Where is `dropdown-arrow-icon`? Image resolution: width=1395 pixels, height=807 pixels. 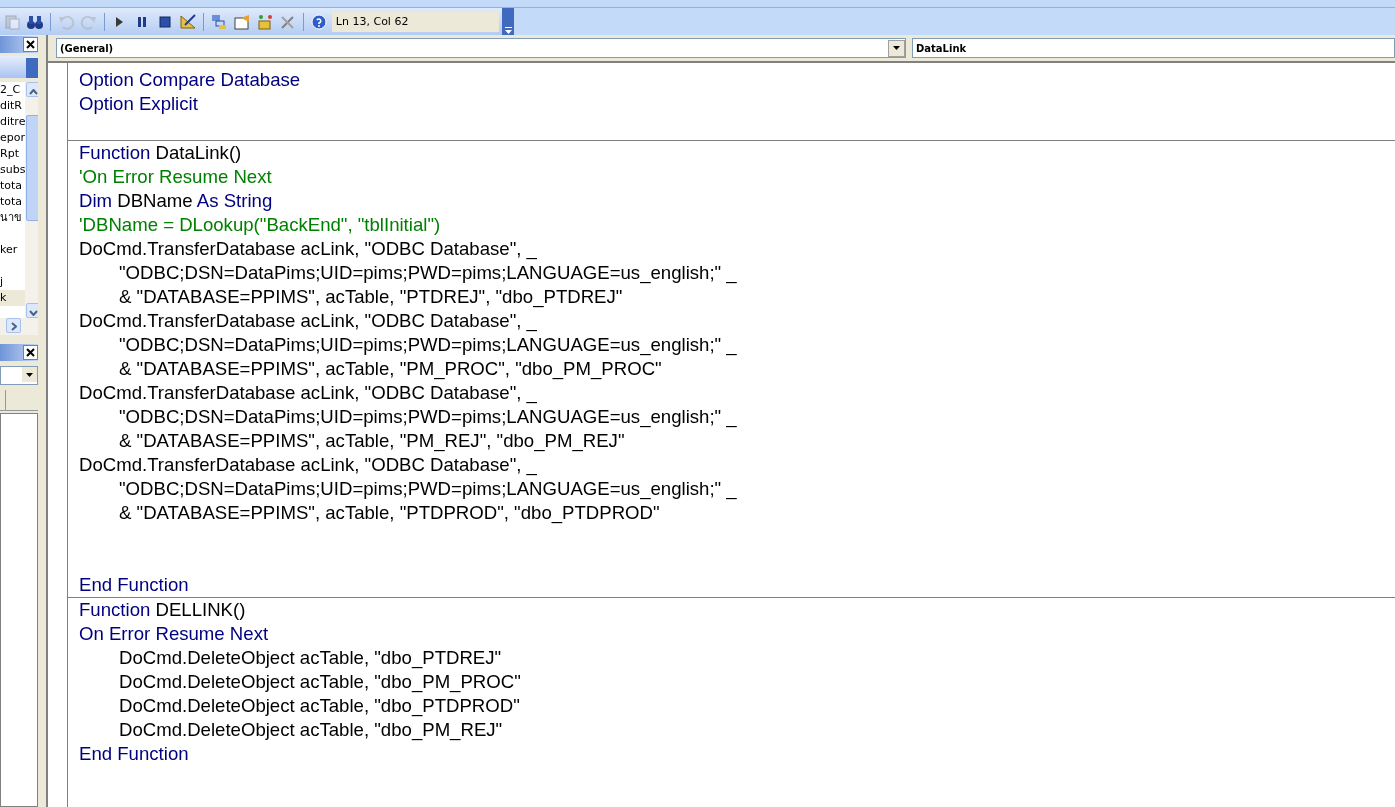
dropdown-arrow-icon is located at coordinates (896, 48).